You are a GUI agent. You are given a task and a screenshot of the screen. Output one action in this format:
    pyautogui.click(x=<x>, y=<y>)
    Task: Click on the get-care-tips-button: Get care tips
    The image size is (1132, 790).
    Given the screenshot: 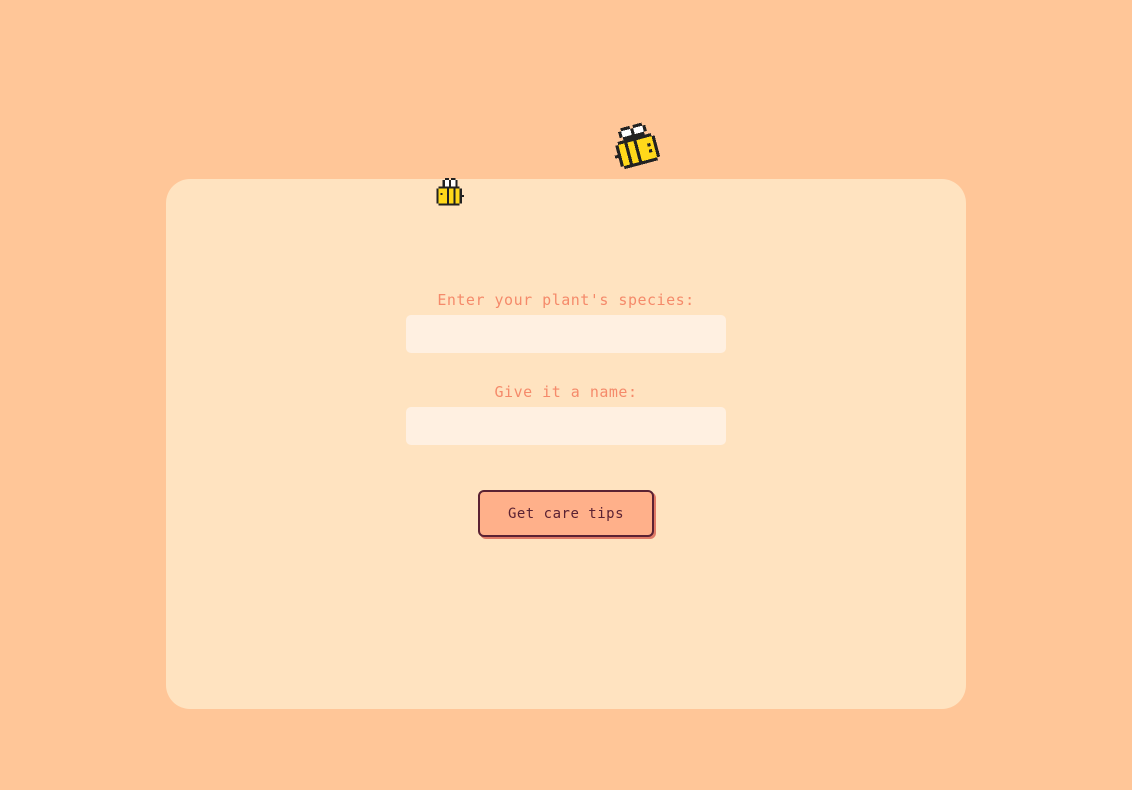 What is the action you would take?
    pyautogui.click(x=566, y=513)
    